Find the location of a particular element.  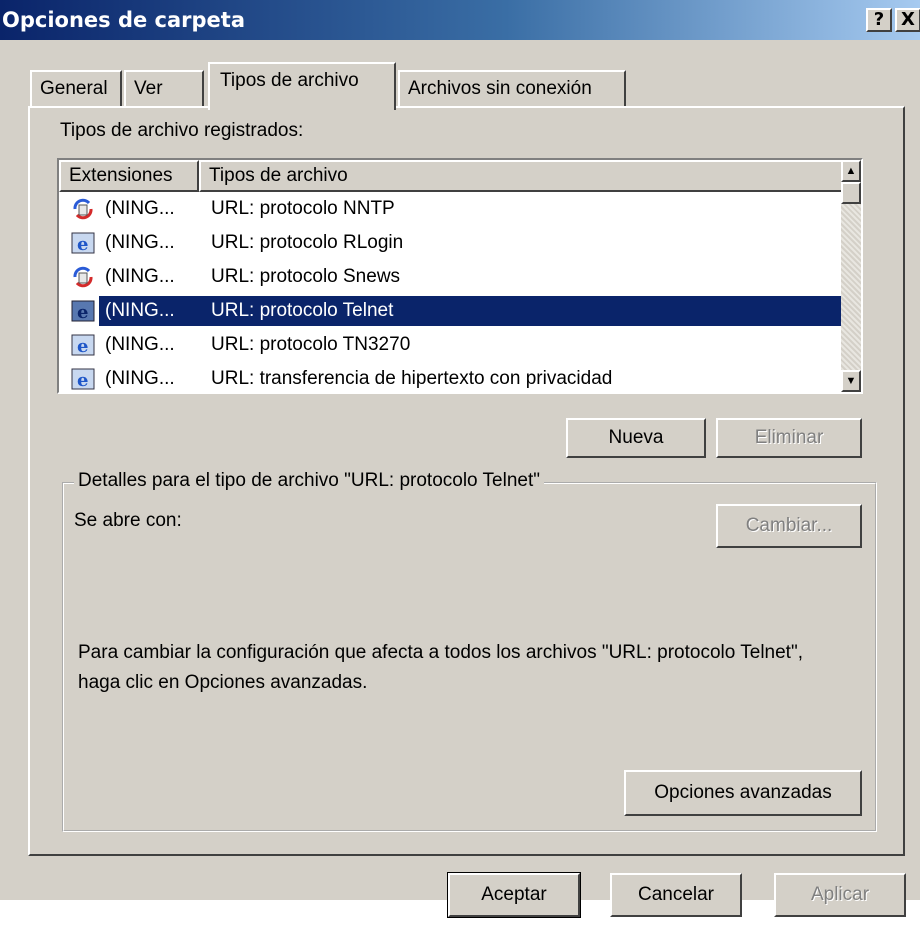

row-type: URL: protocolo Telnet is located at coordinates (302, 310).